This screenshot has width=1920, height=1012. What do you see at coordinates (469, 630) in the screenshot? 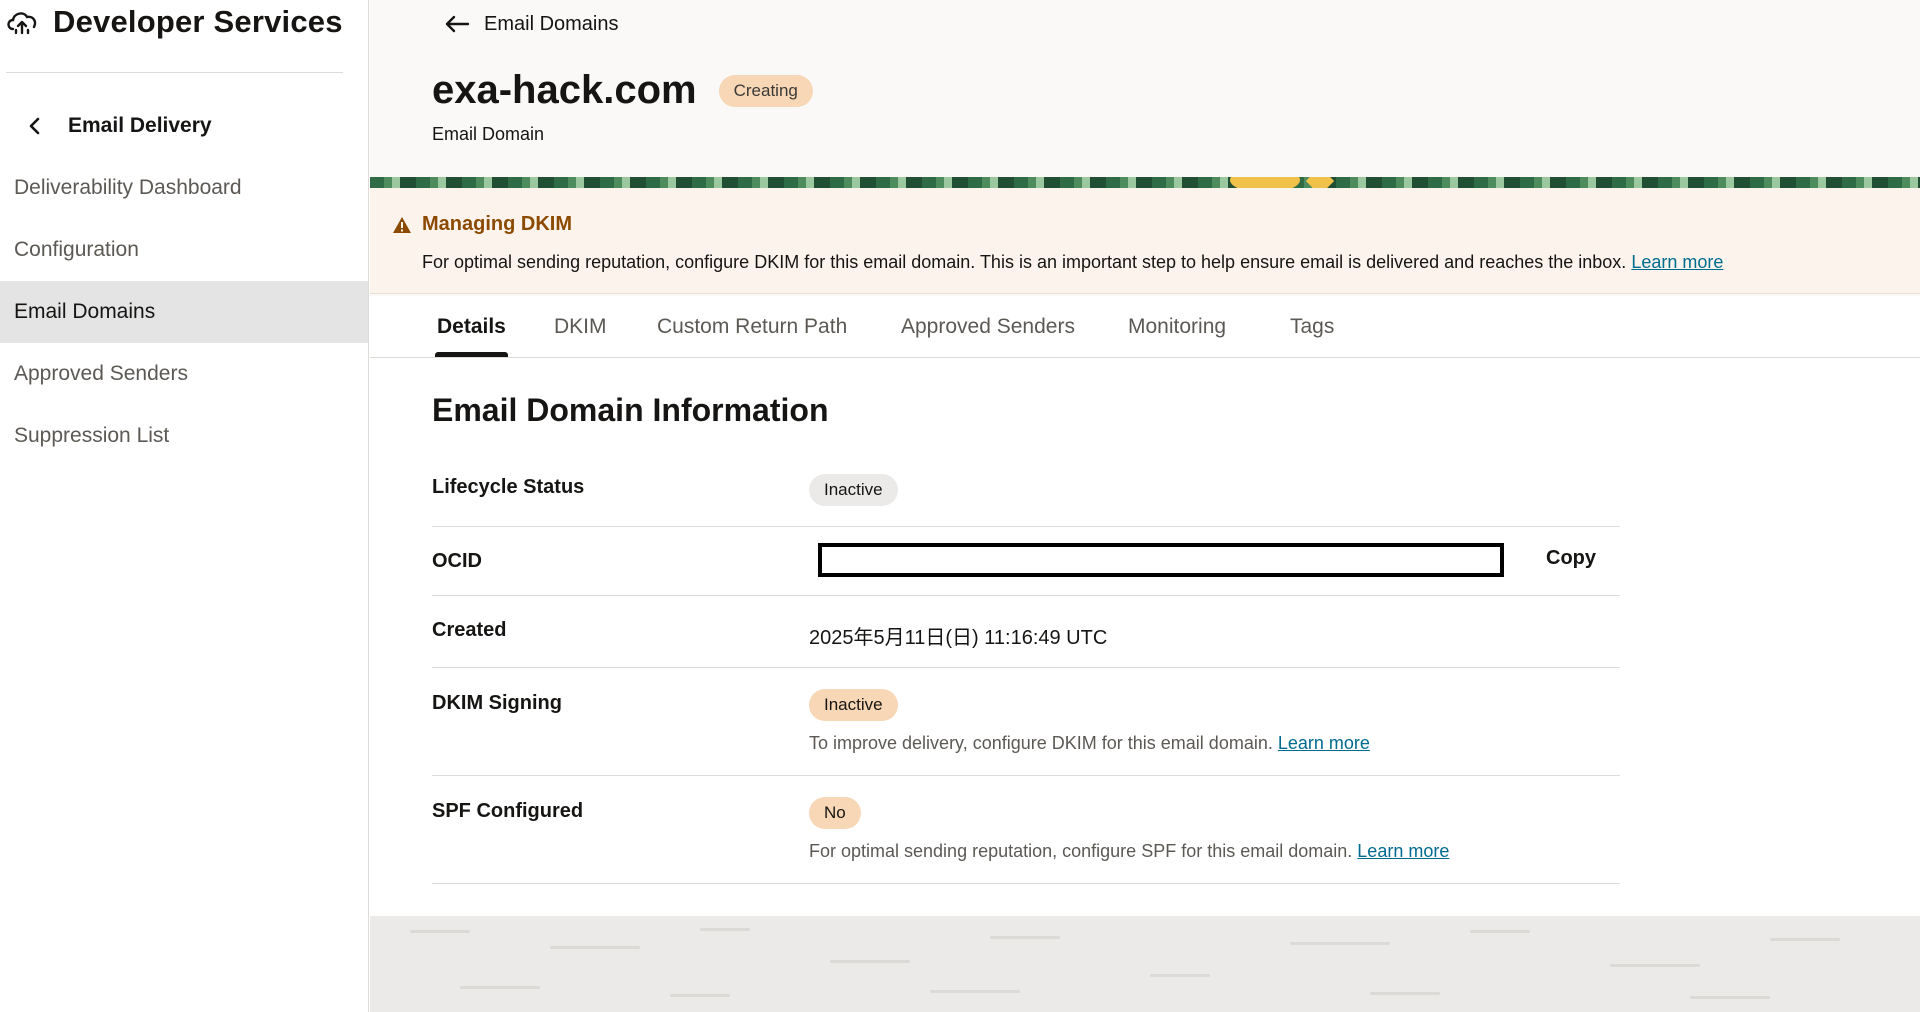
I see `created-label: Created` at bounding box center [469, 630].